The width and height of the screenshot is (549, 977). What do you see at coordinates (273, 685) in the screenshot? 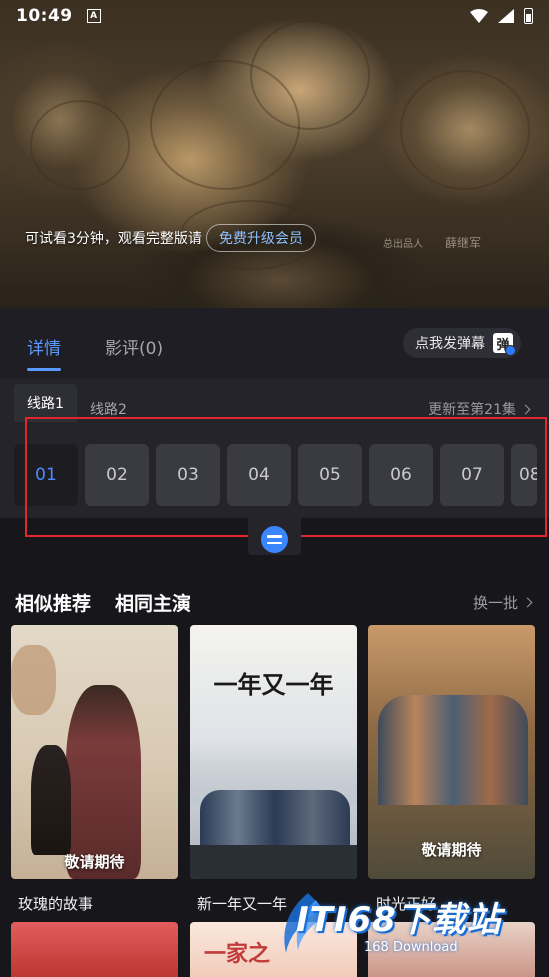
I see `poster-caption: 一年又一年` at bounding box center [273, 685].